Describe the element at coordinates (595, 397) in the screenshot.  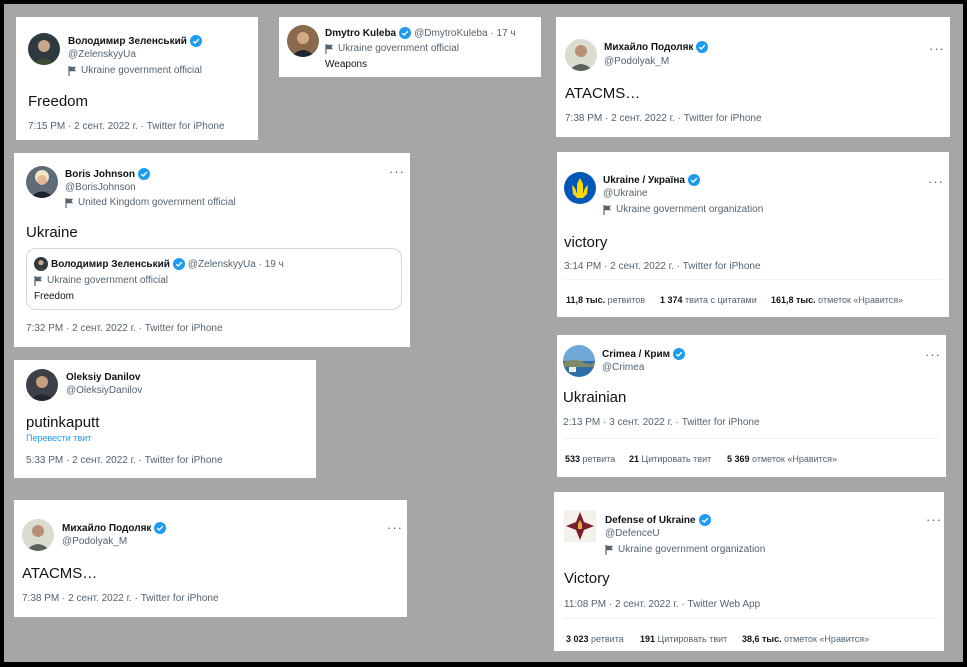
I see `tweet-text: Ukrainian` at that location.